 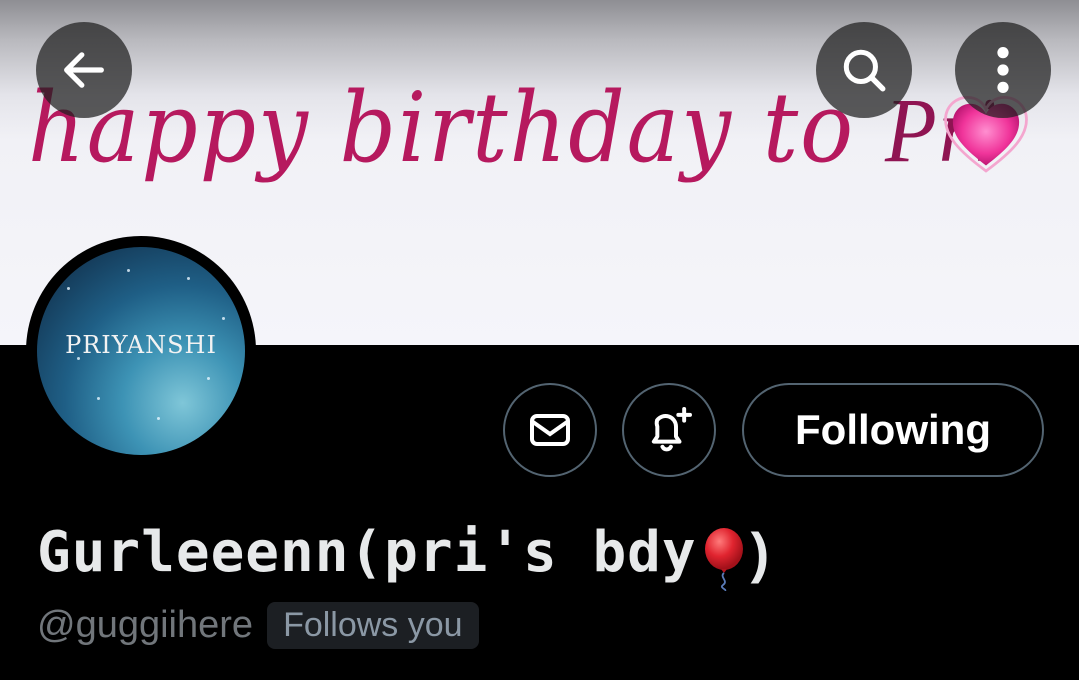 What do you see at coordinates (893, 430) in the screenshot?
I see `following-button: Following` at bounding box center [893, 430].